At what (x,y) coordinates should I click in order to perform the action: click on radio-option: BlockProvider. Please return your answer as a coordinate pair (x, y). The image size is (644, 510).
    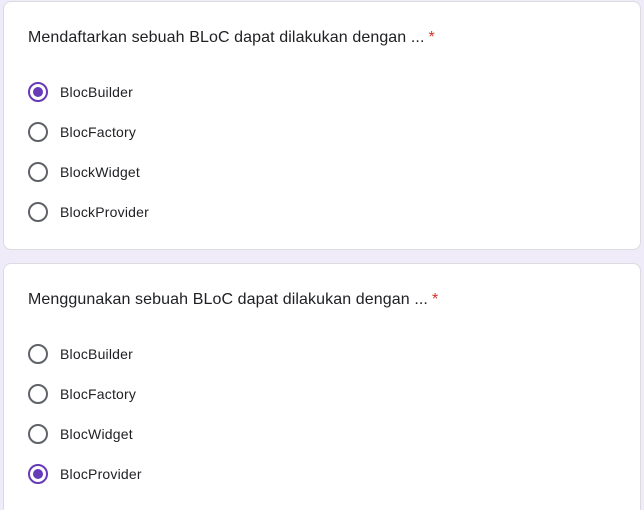
    Looking at the image, I should click on (88, 212).